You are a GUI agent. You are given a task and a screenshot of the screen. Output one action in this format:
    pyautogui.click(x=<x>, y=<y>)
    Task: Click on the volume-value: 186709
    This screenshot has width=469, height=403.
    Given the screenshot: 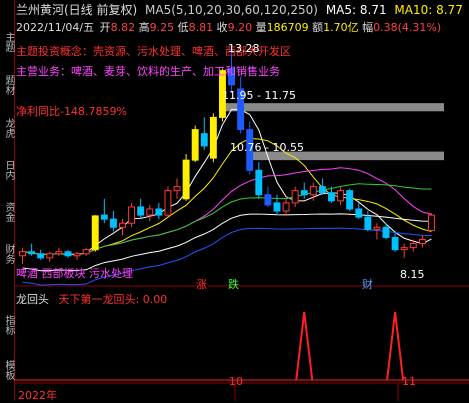 What is the action you would take?
    pyautogui.click(x=287, y=27)
    